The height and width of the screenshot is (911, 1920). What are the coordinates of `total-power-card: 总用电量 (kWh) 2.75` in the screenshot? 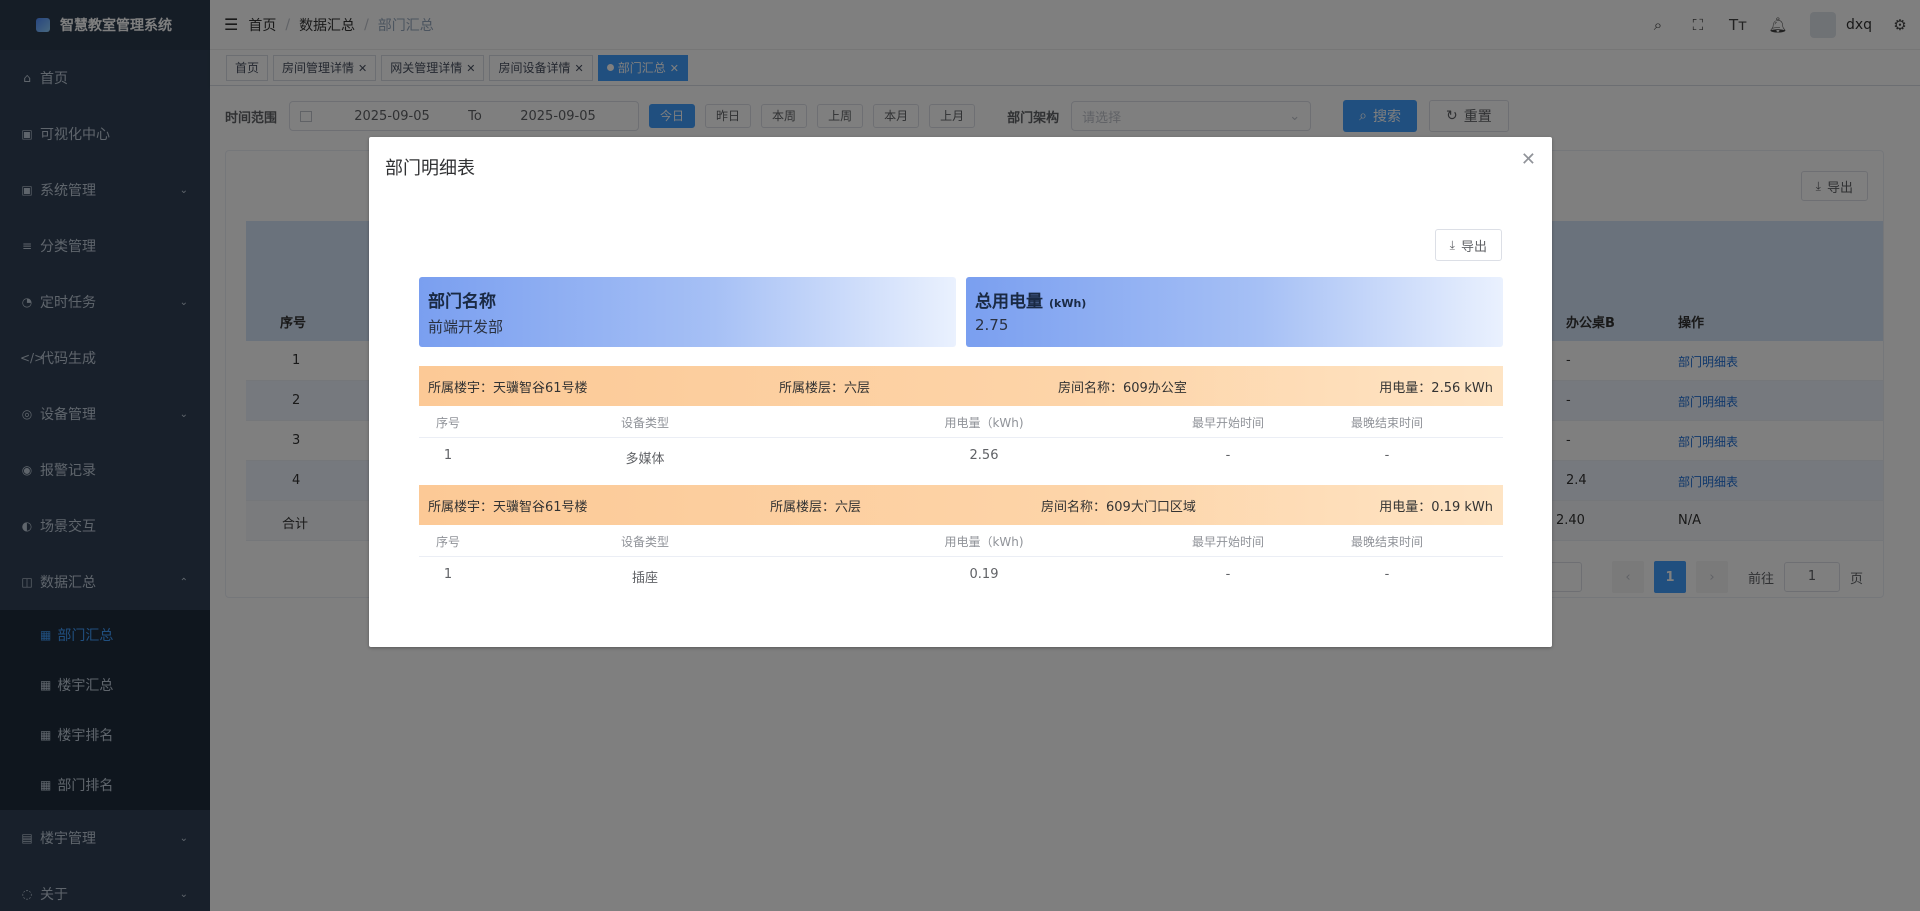 It's located at (1234, 312).